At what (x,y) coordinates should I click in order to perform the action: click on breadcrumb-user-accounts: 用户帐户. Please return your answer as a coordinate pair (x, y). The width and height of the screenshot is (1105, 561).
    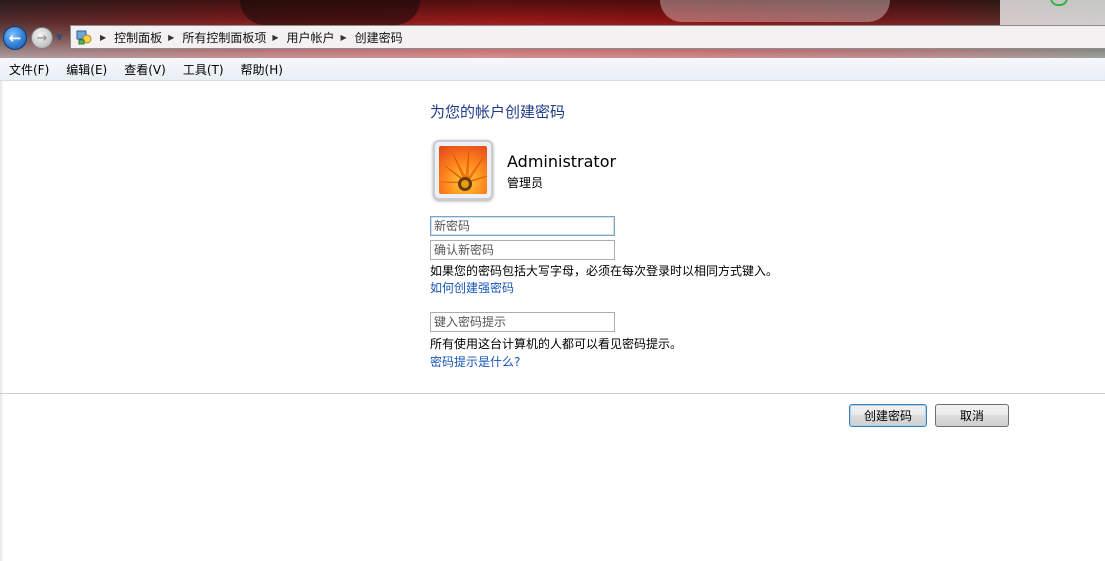
    Looking at the image, I should click on (311, 37).